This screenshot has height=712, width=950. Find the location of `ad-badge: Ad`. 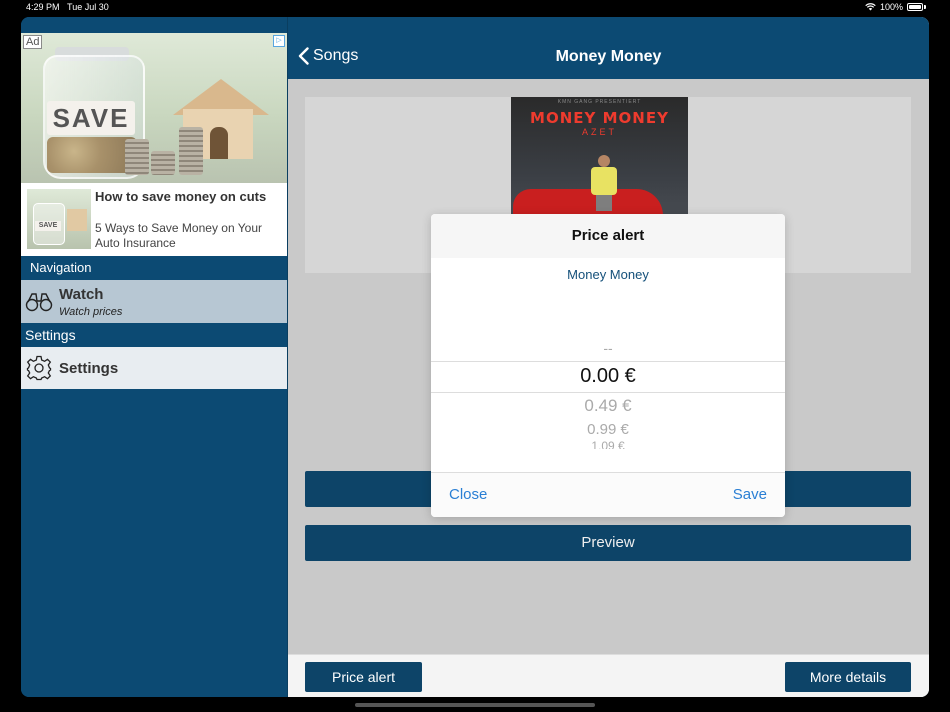

ad-badge: Ad is located at coordinates (33, 42).